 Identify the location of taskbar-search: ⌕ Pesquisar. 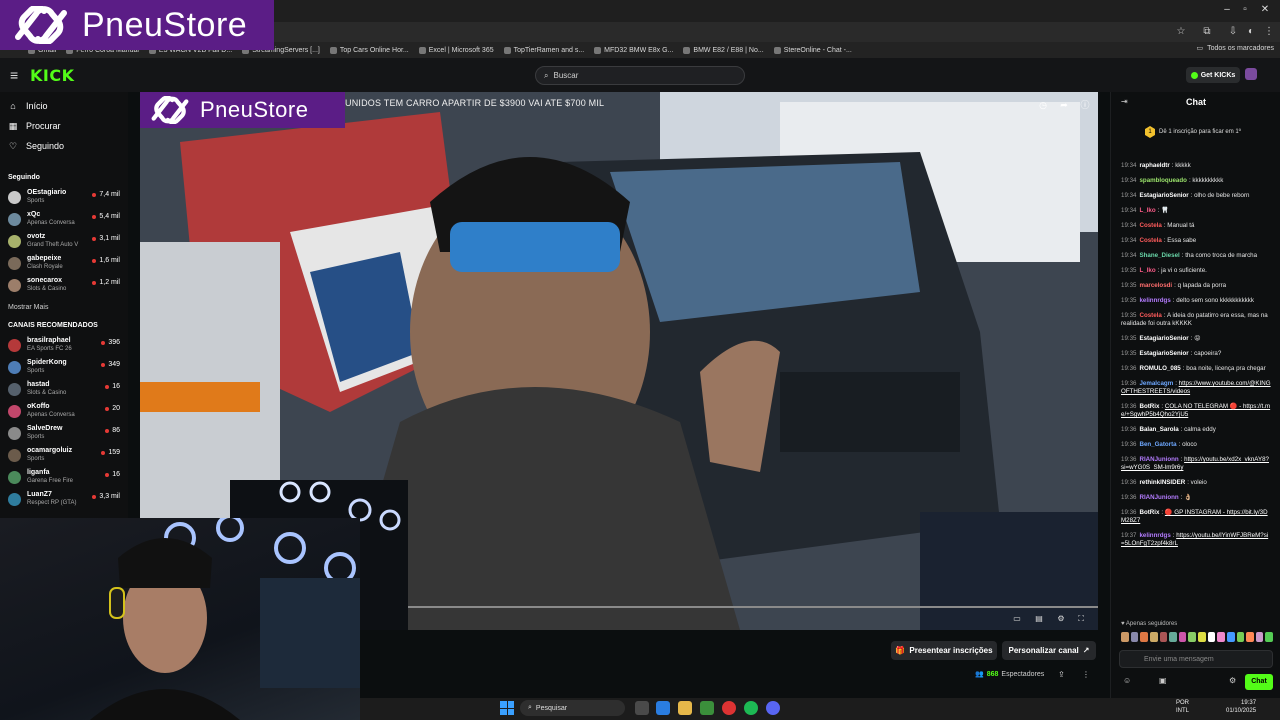
(572, 708).